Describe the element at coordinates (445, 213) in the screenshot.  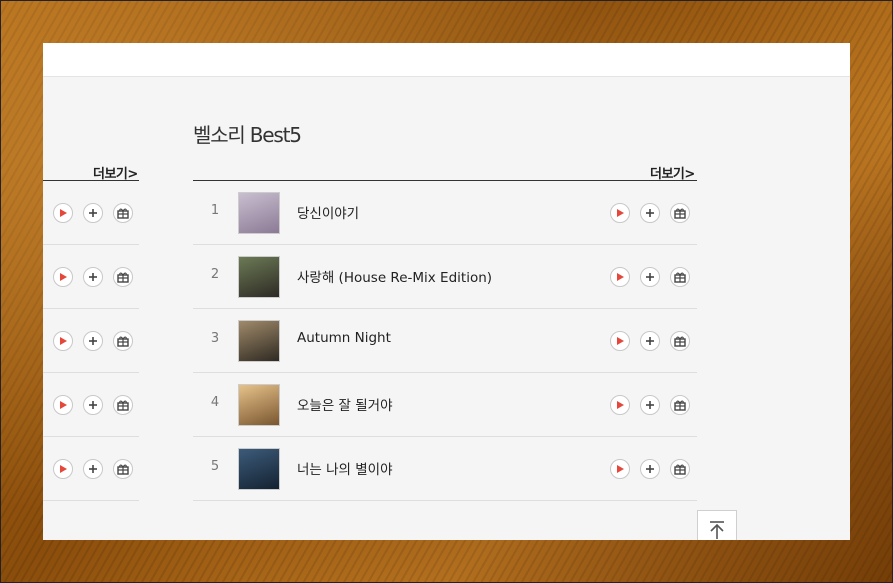
I see `song-row: 1 당신이야기` at that location.